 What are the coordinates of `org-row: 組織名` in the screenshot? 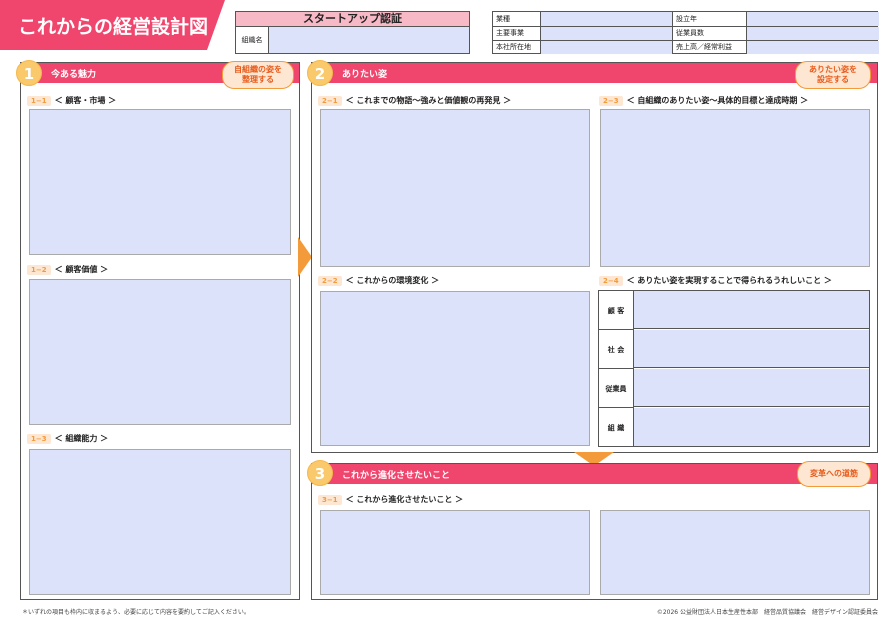 It's located at (352, 40).